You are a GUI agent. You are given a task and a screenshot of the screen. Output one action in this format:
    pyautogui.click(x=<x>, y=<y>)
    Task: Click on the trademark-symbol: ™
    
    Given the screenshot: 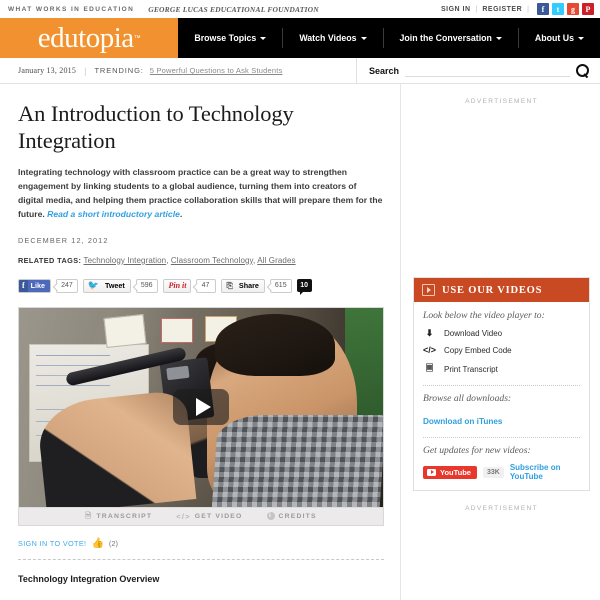 What is the action you would take?
    pyautogui.click(x=137, y=38)
    